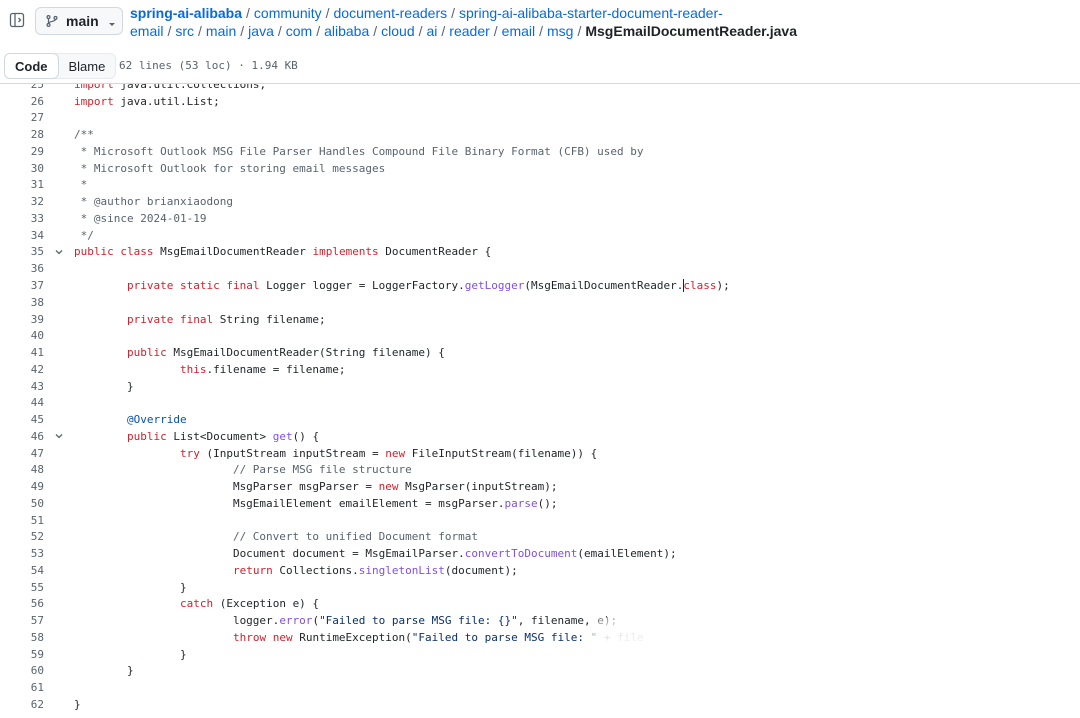 Image resolution: width=1080 pixels, height=718 pixels. Describe the element at coordinates (22, 654) in the screenshot. I see `line-number: 59` at that location.